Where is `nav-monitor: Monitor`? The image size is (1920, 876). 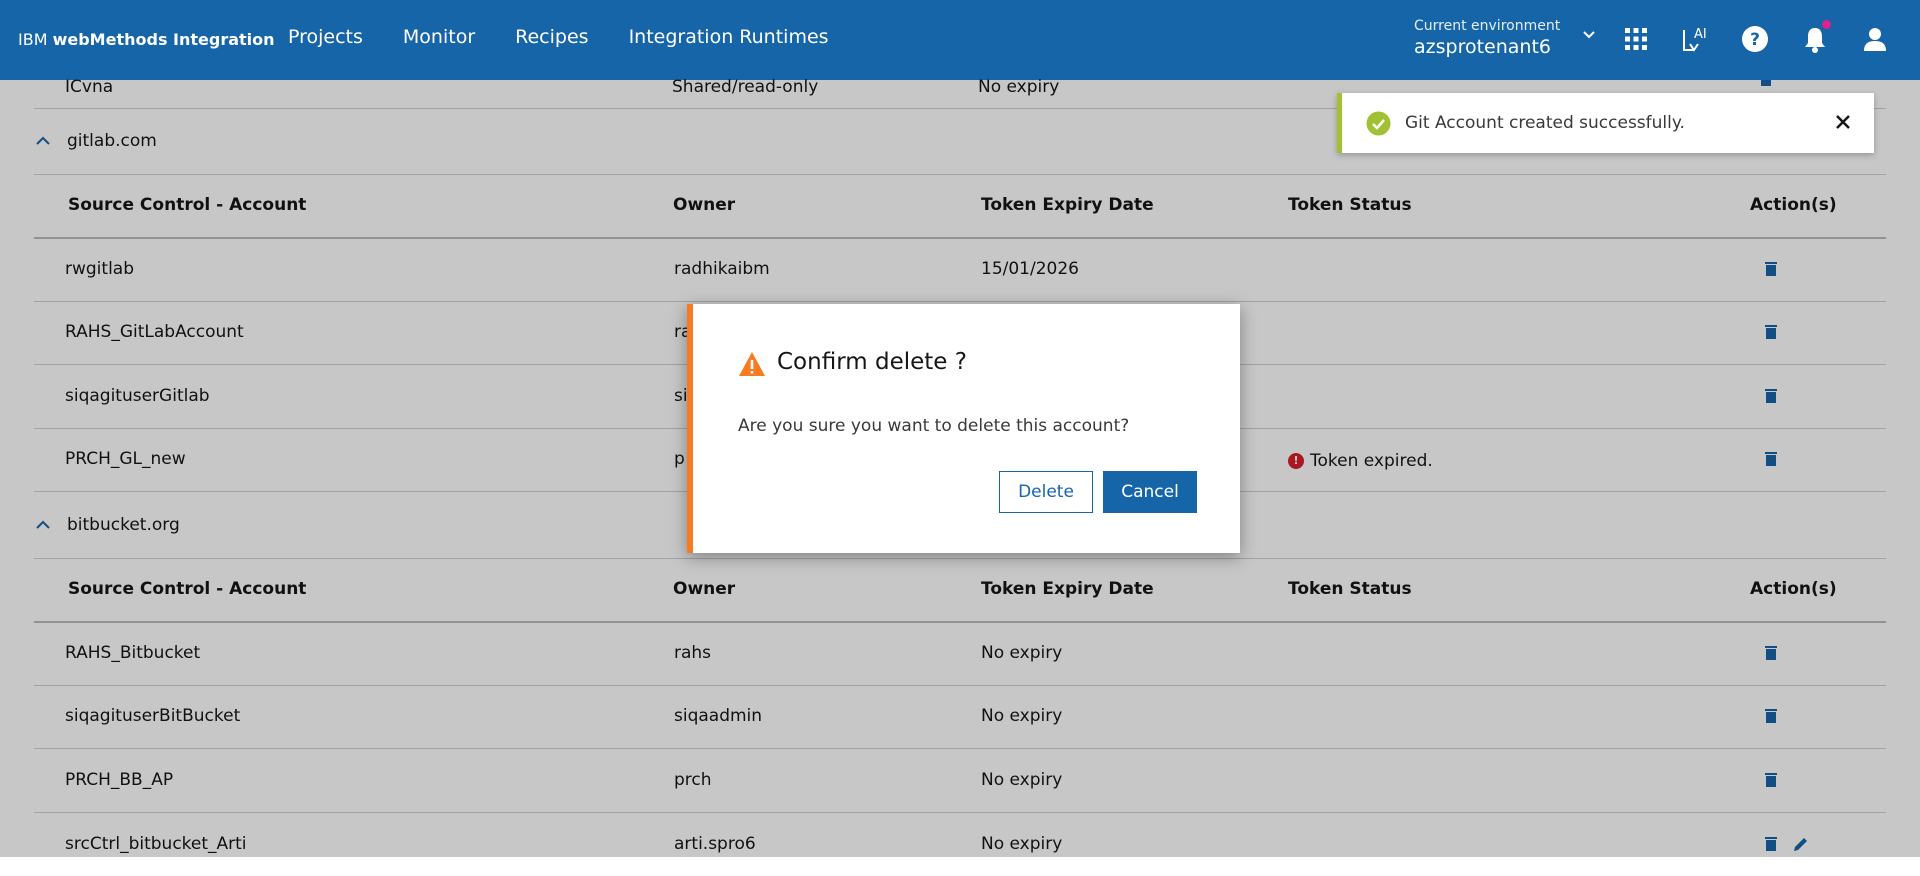
nav-monitor: Monitor is located at coordinates (439, 37).